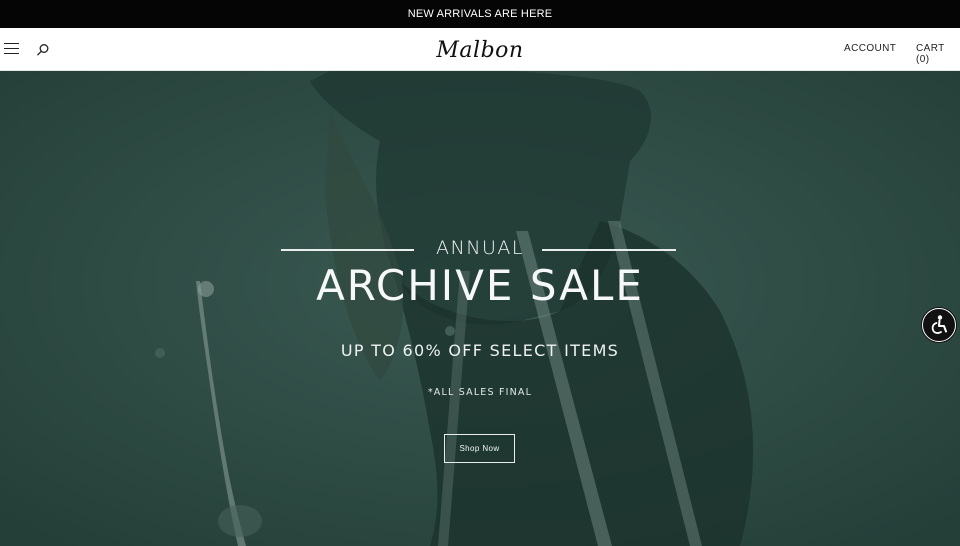  What do you see at coordinates (12, 49) in the screenshot?
I see `hamburger-menu-icon` at bounding box center [12, 49].